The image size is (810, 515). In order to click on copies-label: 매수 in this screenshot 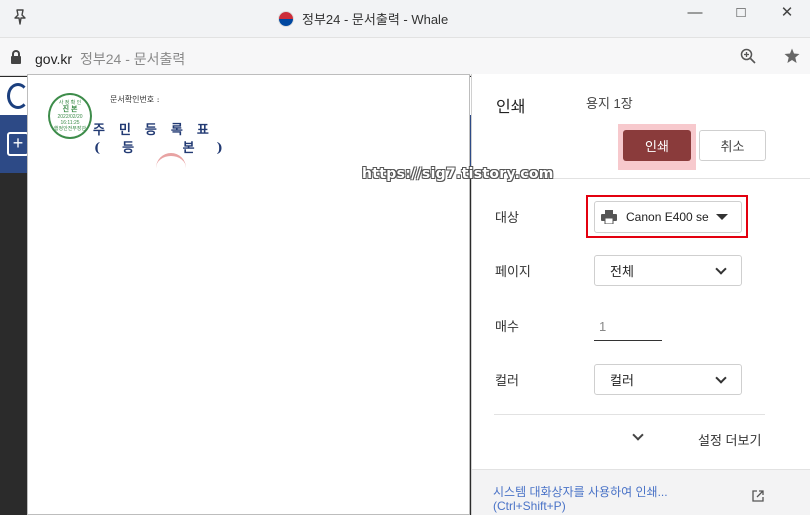, I will do `click(507, 326)`.